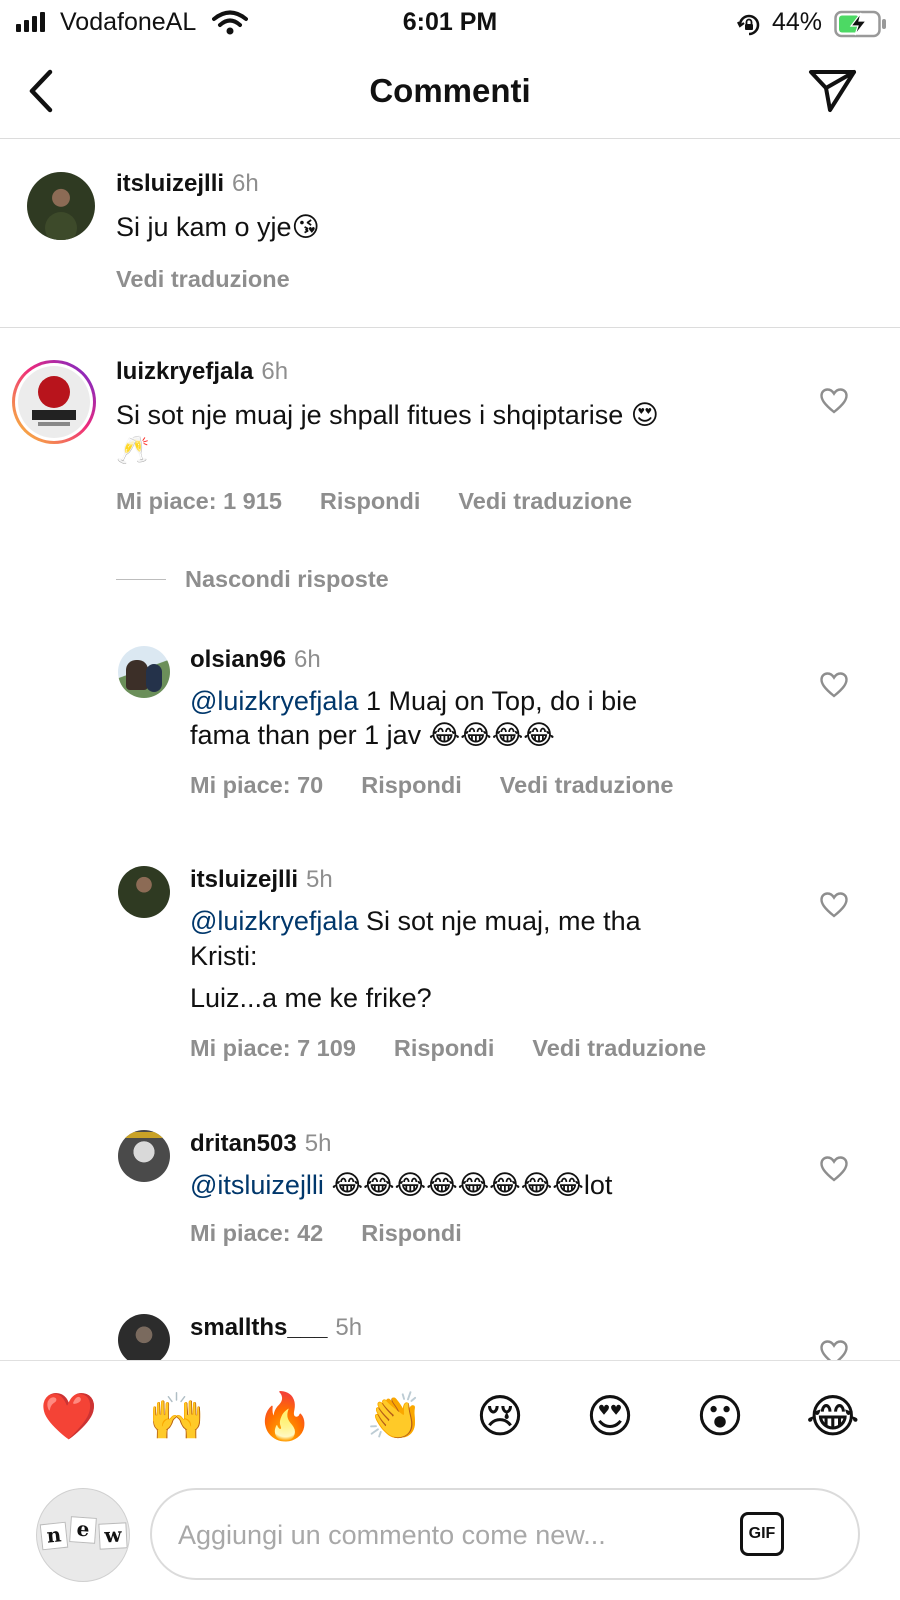 This screenshot has height=1600, width=900. Describe the element at coordinates (203, 279) in the screenshot. I see `caption-see-translation: Vedi traduzione` at that location.